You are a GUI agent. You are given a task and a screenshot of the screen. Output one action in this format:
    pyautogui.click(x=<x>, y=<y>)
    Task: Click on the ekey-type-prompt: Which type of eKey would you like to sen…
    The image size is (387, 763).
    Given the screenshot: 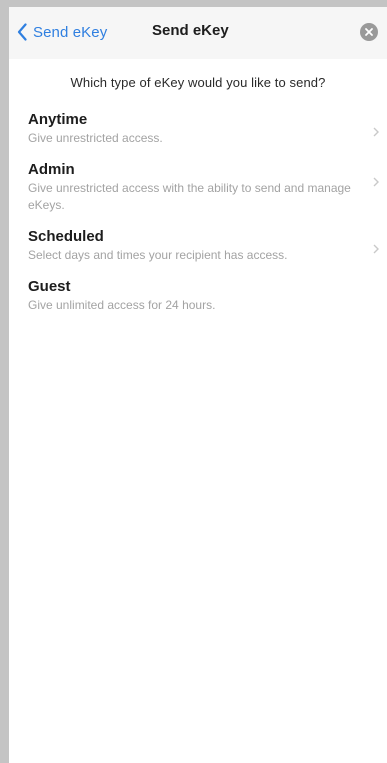 What is the action you would take?
    pyautogui.click(x=198, y=82)
    